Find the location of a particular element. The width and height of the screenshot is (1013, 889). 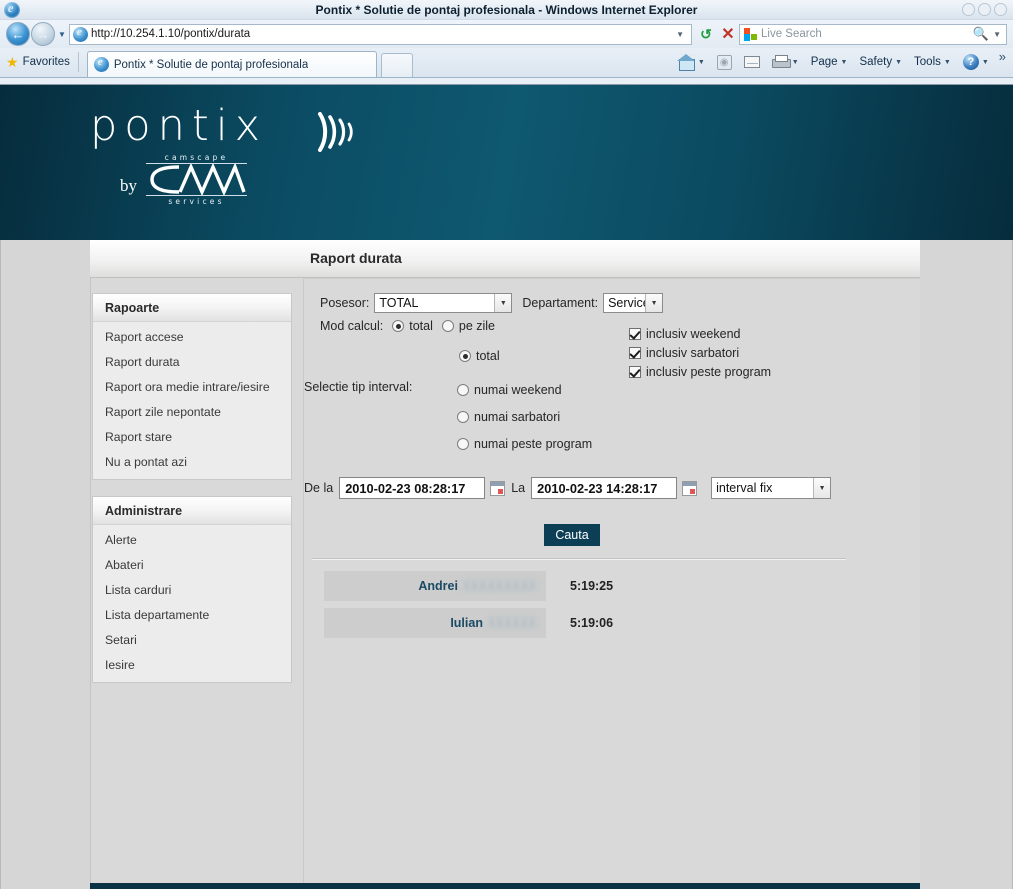

search-dropdown-icon: ▼ is located at coordinates (998, 34).